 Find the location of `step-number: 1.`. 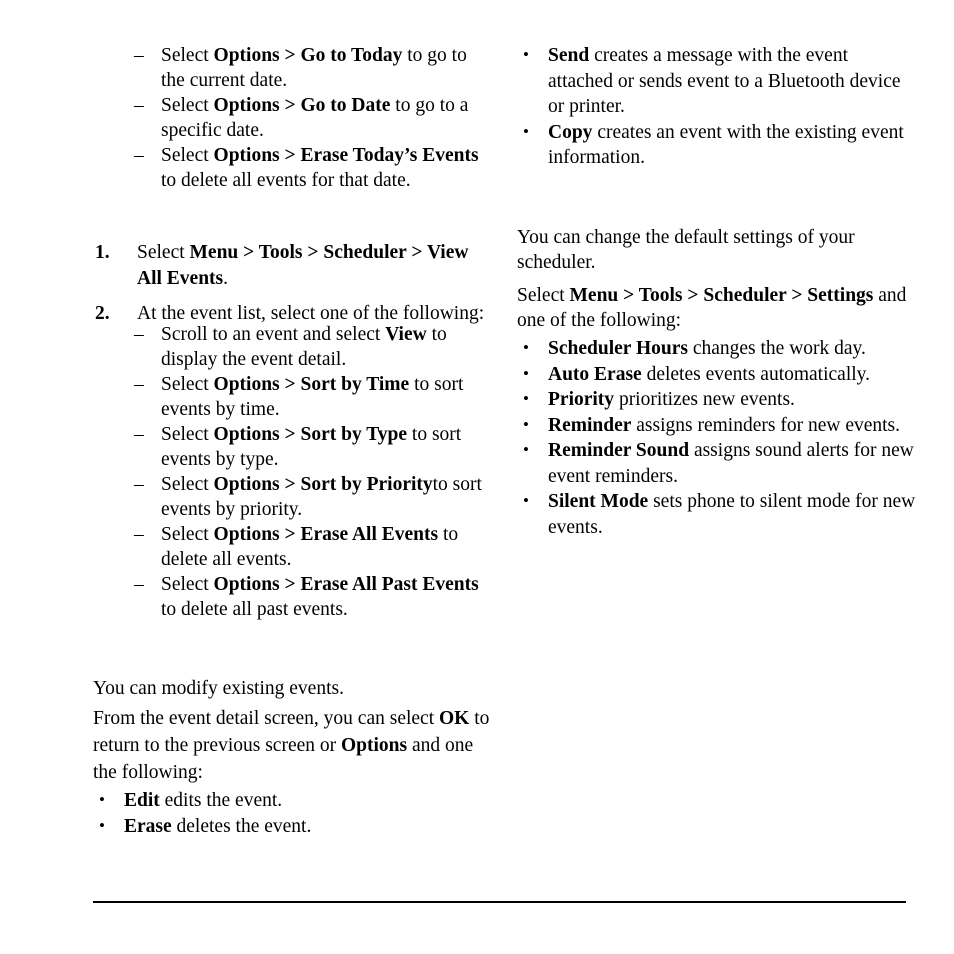

step-number: 1. is located at coordinates (102, 252).